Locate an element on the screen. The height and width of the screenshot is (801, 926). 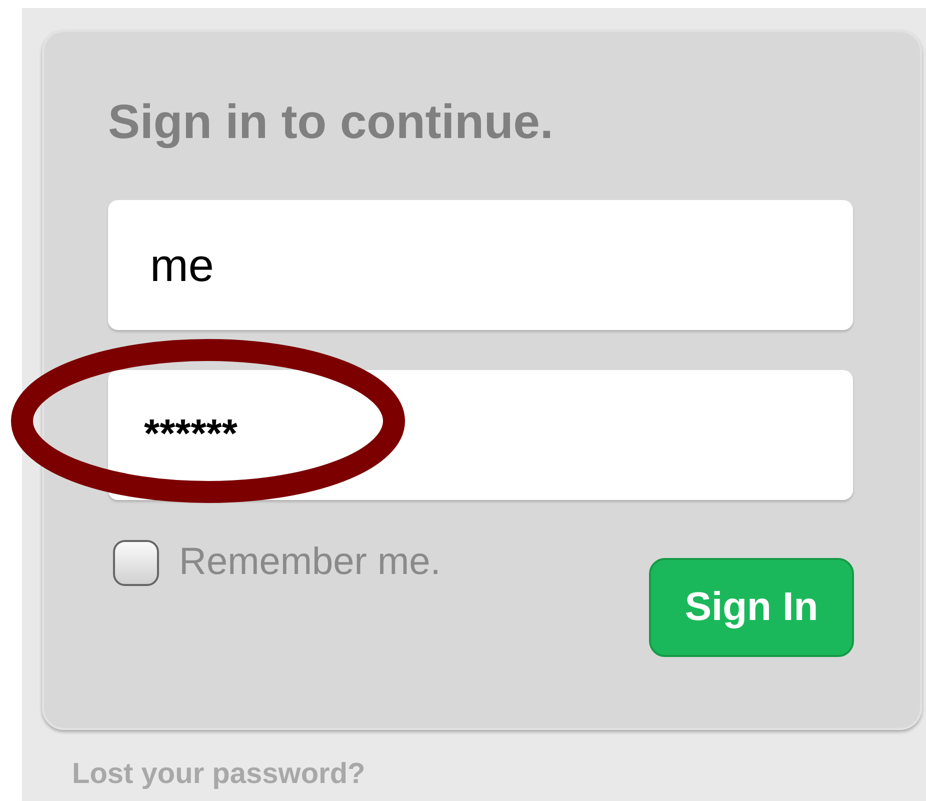
form-heading: Sign in to continue. is located at coordinates (331, 123).